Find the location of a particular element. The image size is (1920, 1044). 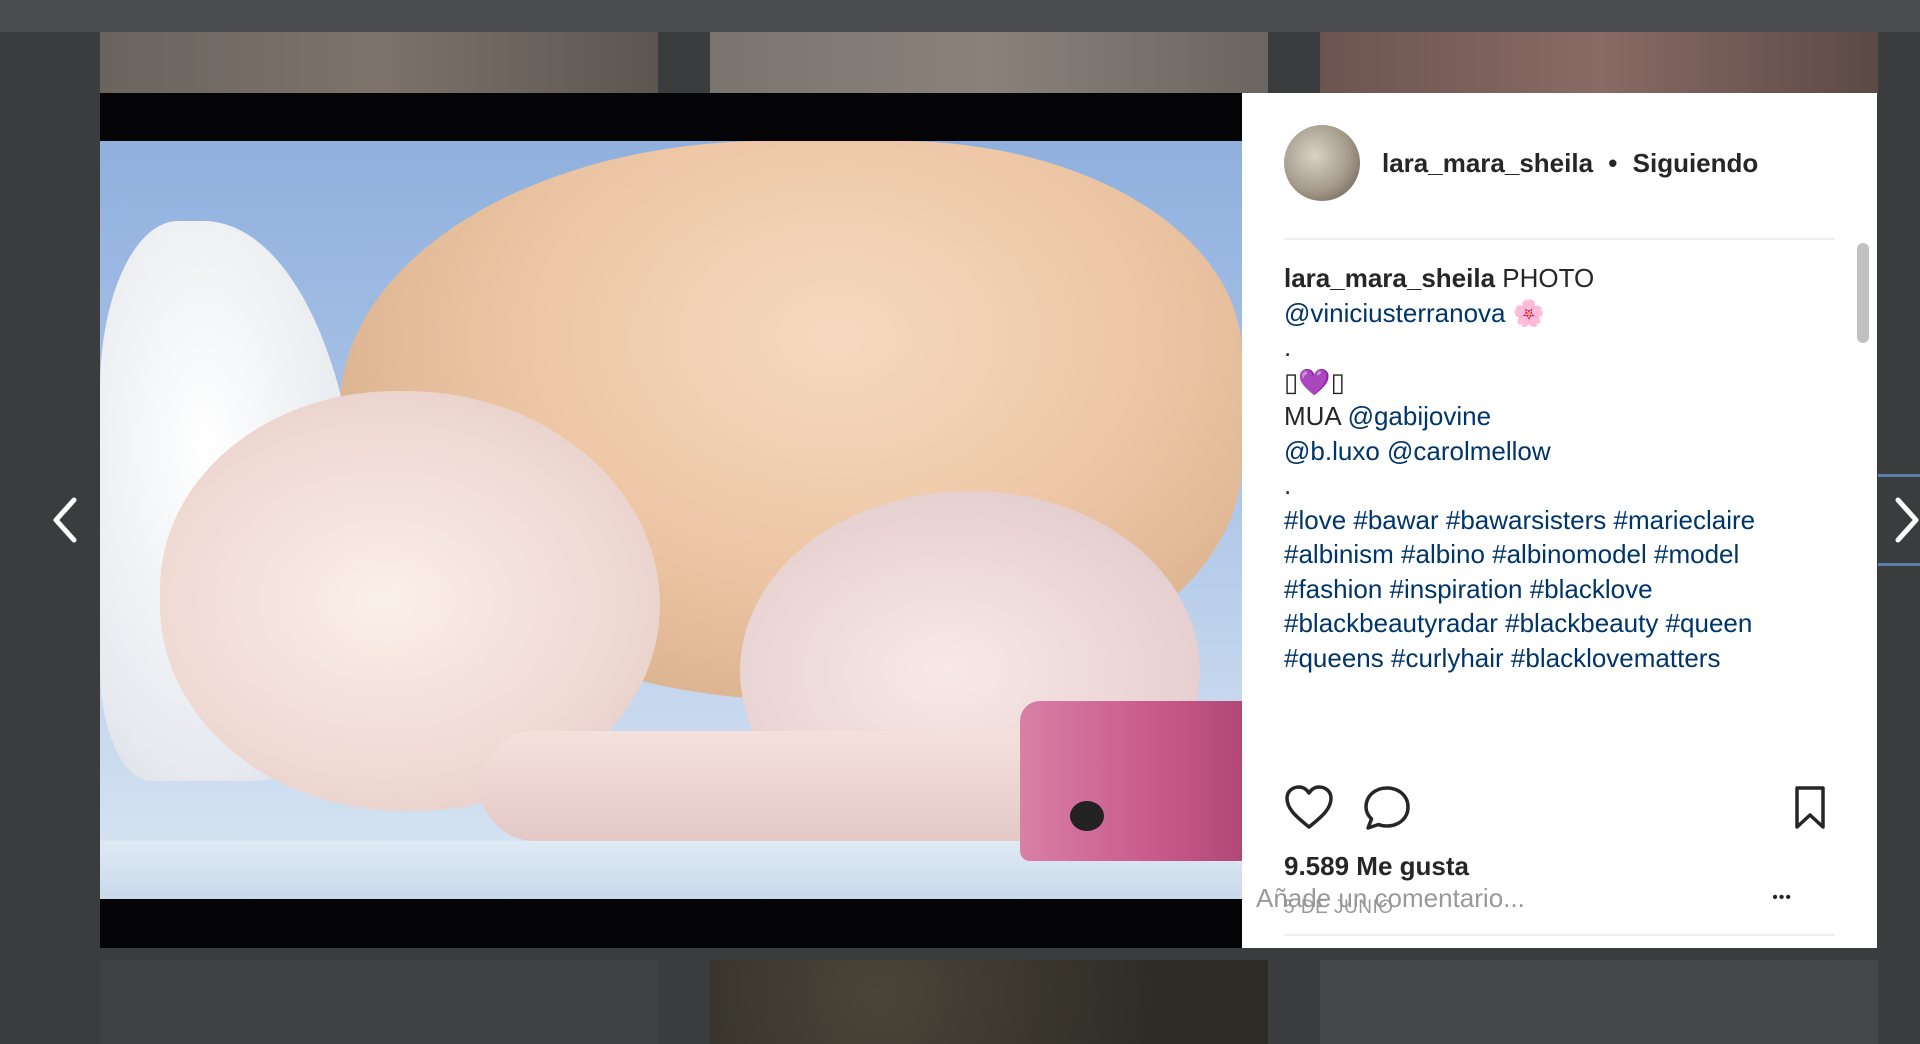

chevron-right-icon is located at coordinates (1907, 520).